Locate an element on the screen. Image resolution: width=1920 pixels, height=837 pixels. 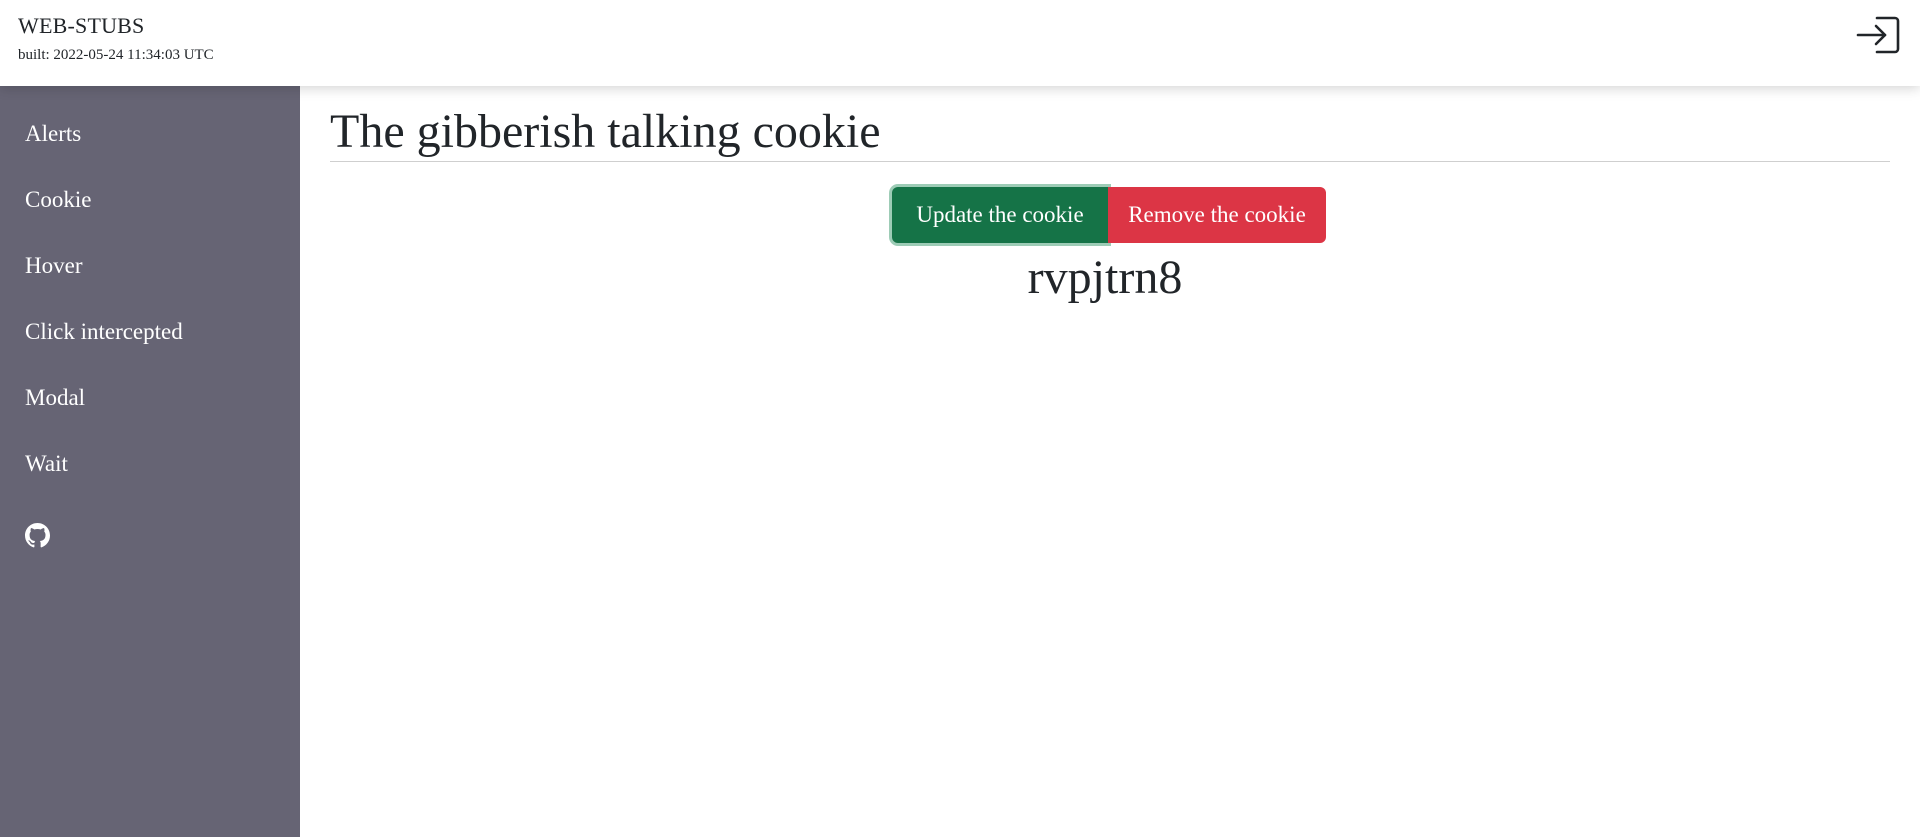
update-cookie-button: Update the cookie is located at coordinates (1000, 215).